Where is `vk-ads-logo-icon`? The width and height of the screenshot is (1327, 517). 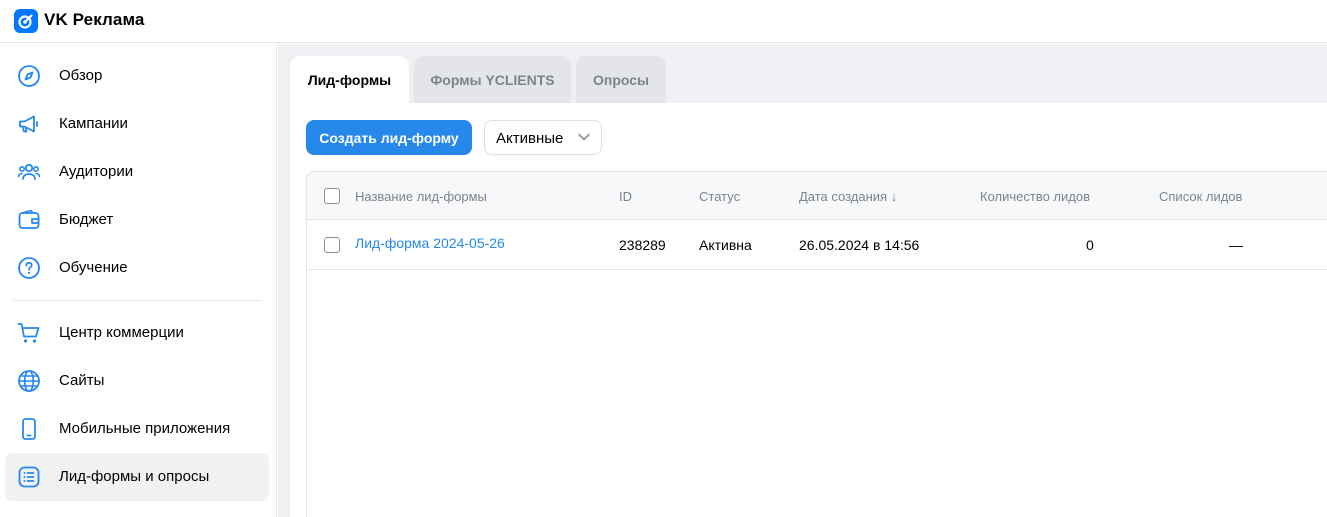
vk-ads-logo-icon is located at coordinates (25, 21).